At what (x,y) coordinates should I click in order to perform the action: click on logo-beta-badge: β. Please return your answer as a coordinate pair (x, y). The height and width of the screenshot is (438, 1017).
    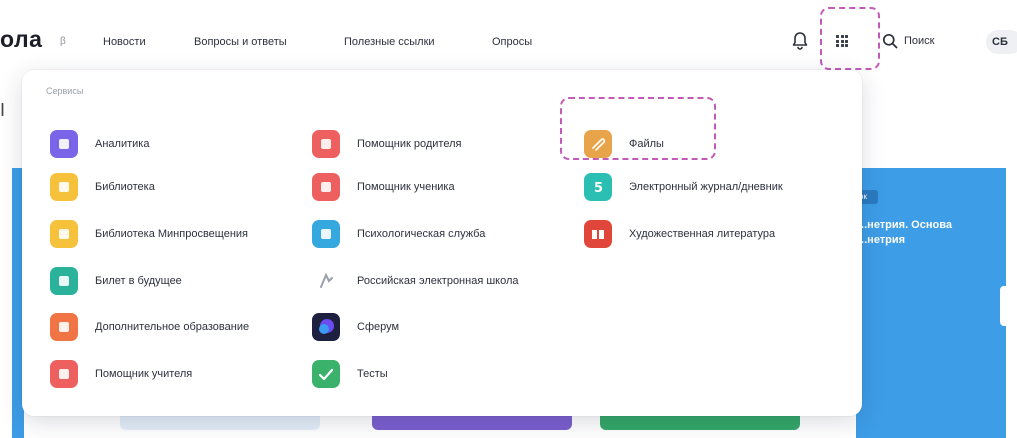
    Looking at the image, I should click on (63, 41).